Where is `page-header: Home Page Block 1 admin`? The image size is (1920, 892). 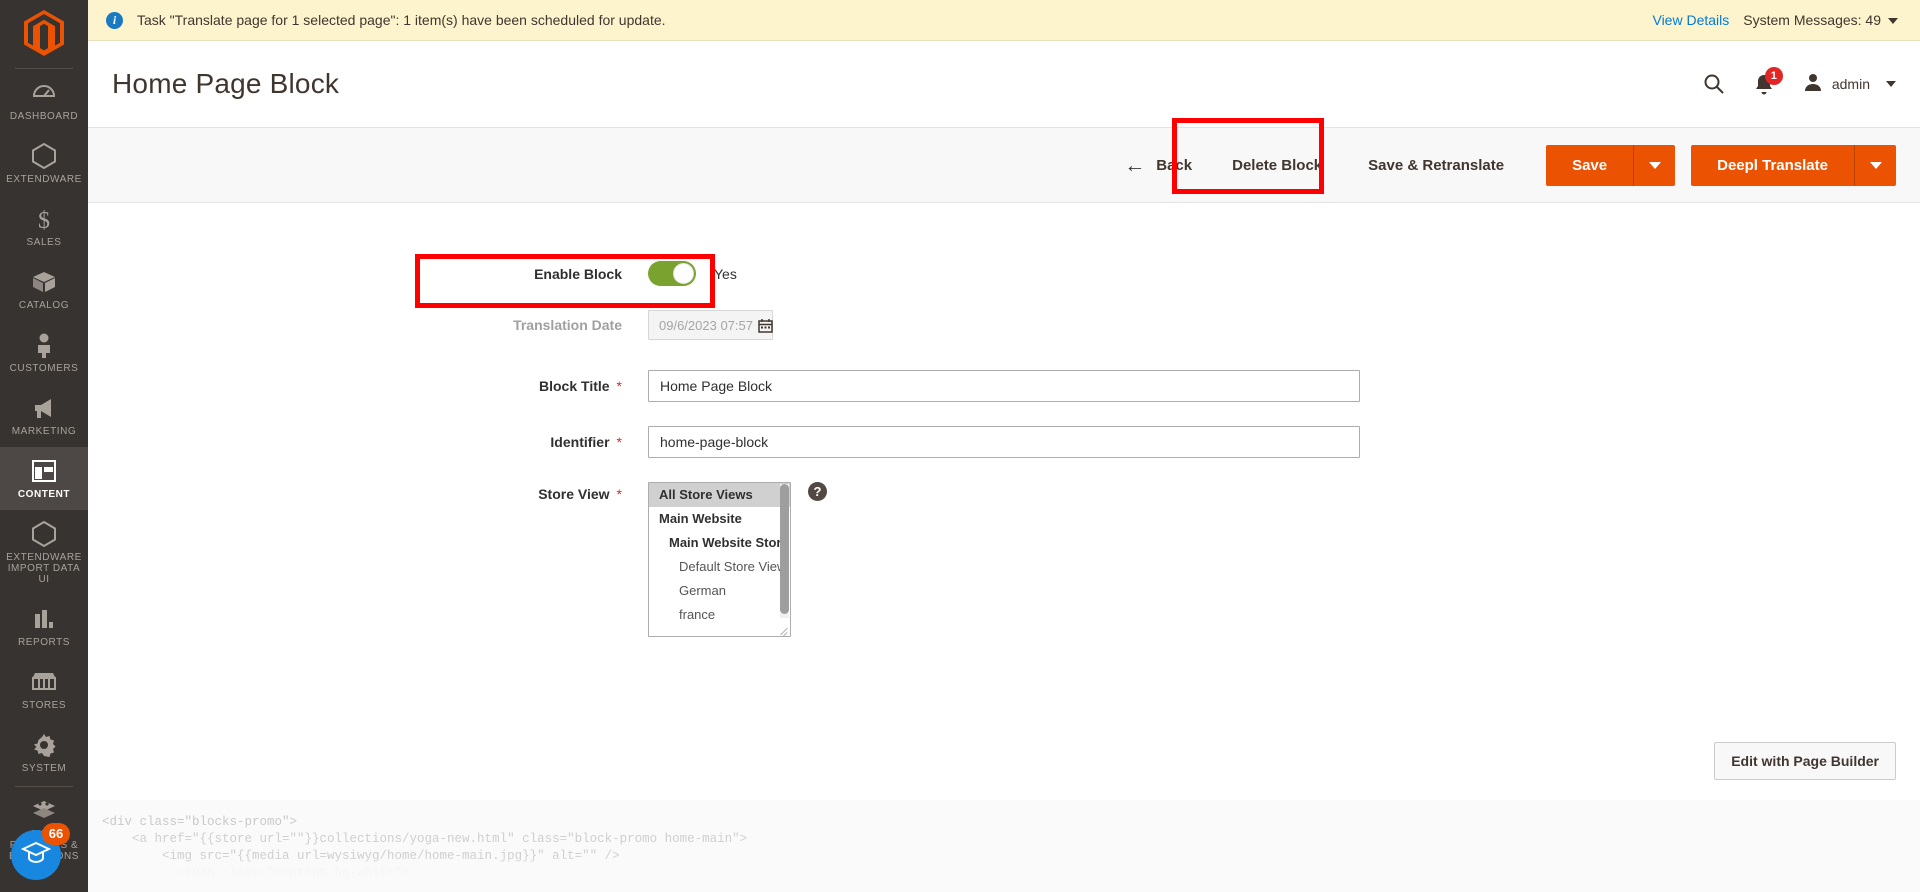 page-header: Home Page Block 1 admin is located at coordinates (1004, 84).